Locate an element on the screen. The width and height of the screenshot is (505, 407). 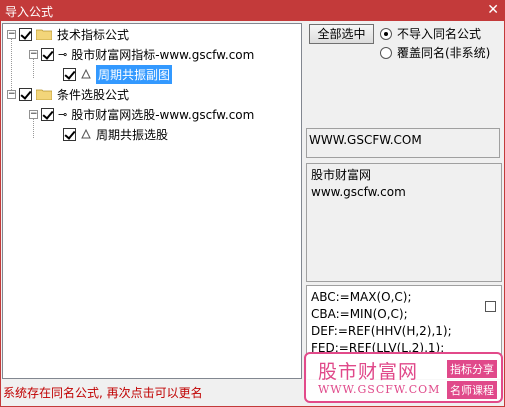
indicator-group-label: 技术指标公式 is located at coordinates (93, 34).